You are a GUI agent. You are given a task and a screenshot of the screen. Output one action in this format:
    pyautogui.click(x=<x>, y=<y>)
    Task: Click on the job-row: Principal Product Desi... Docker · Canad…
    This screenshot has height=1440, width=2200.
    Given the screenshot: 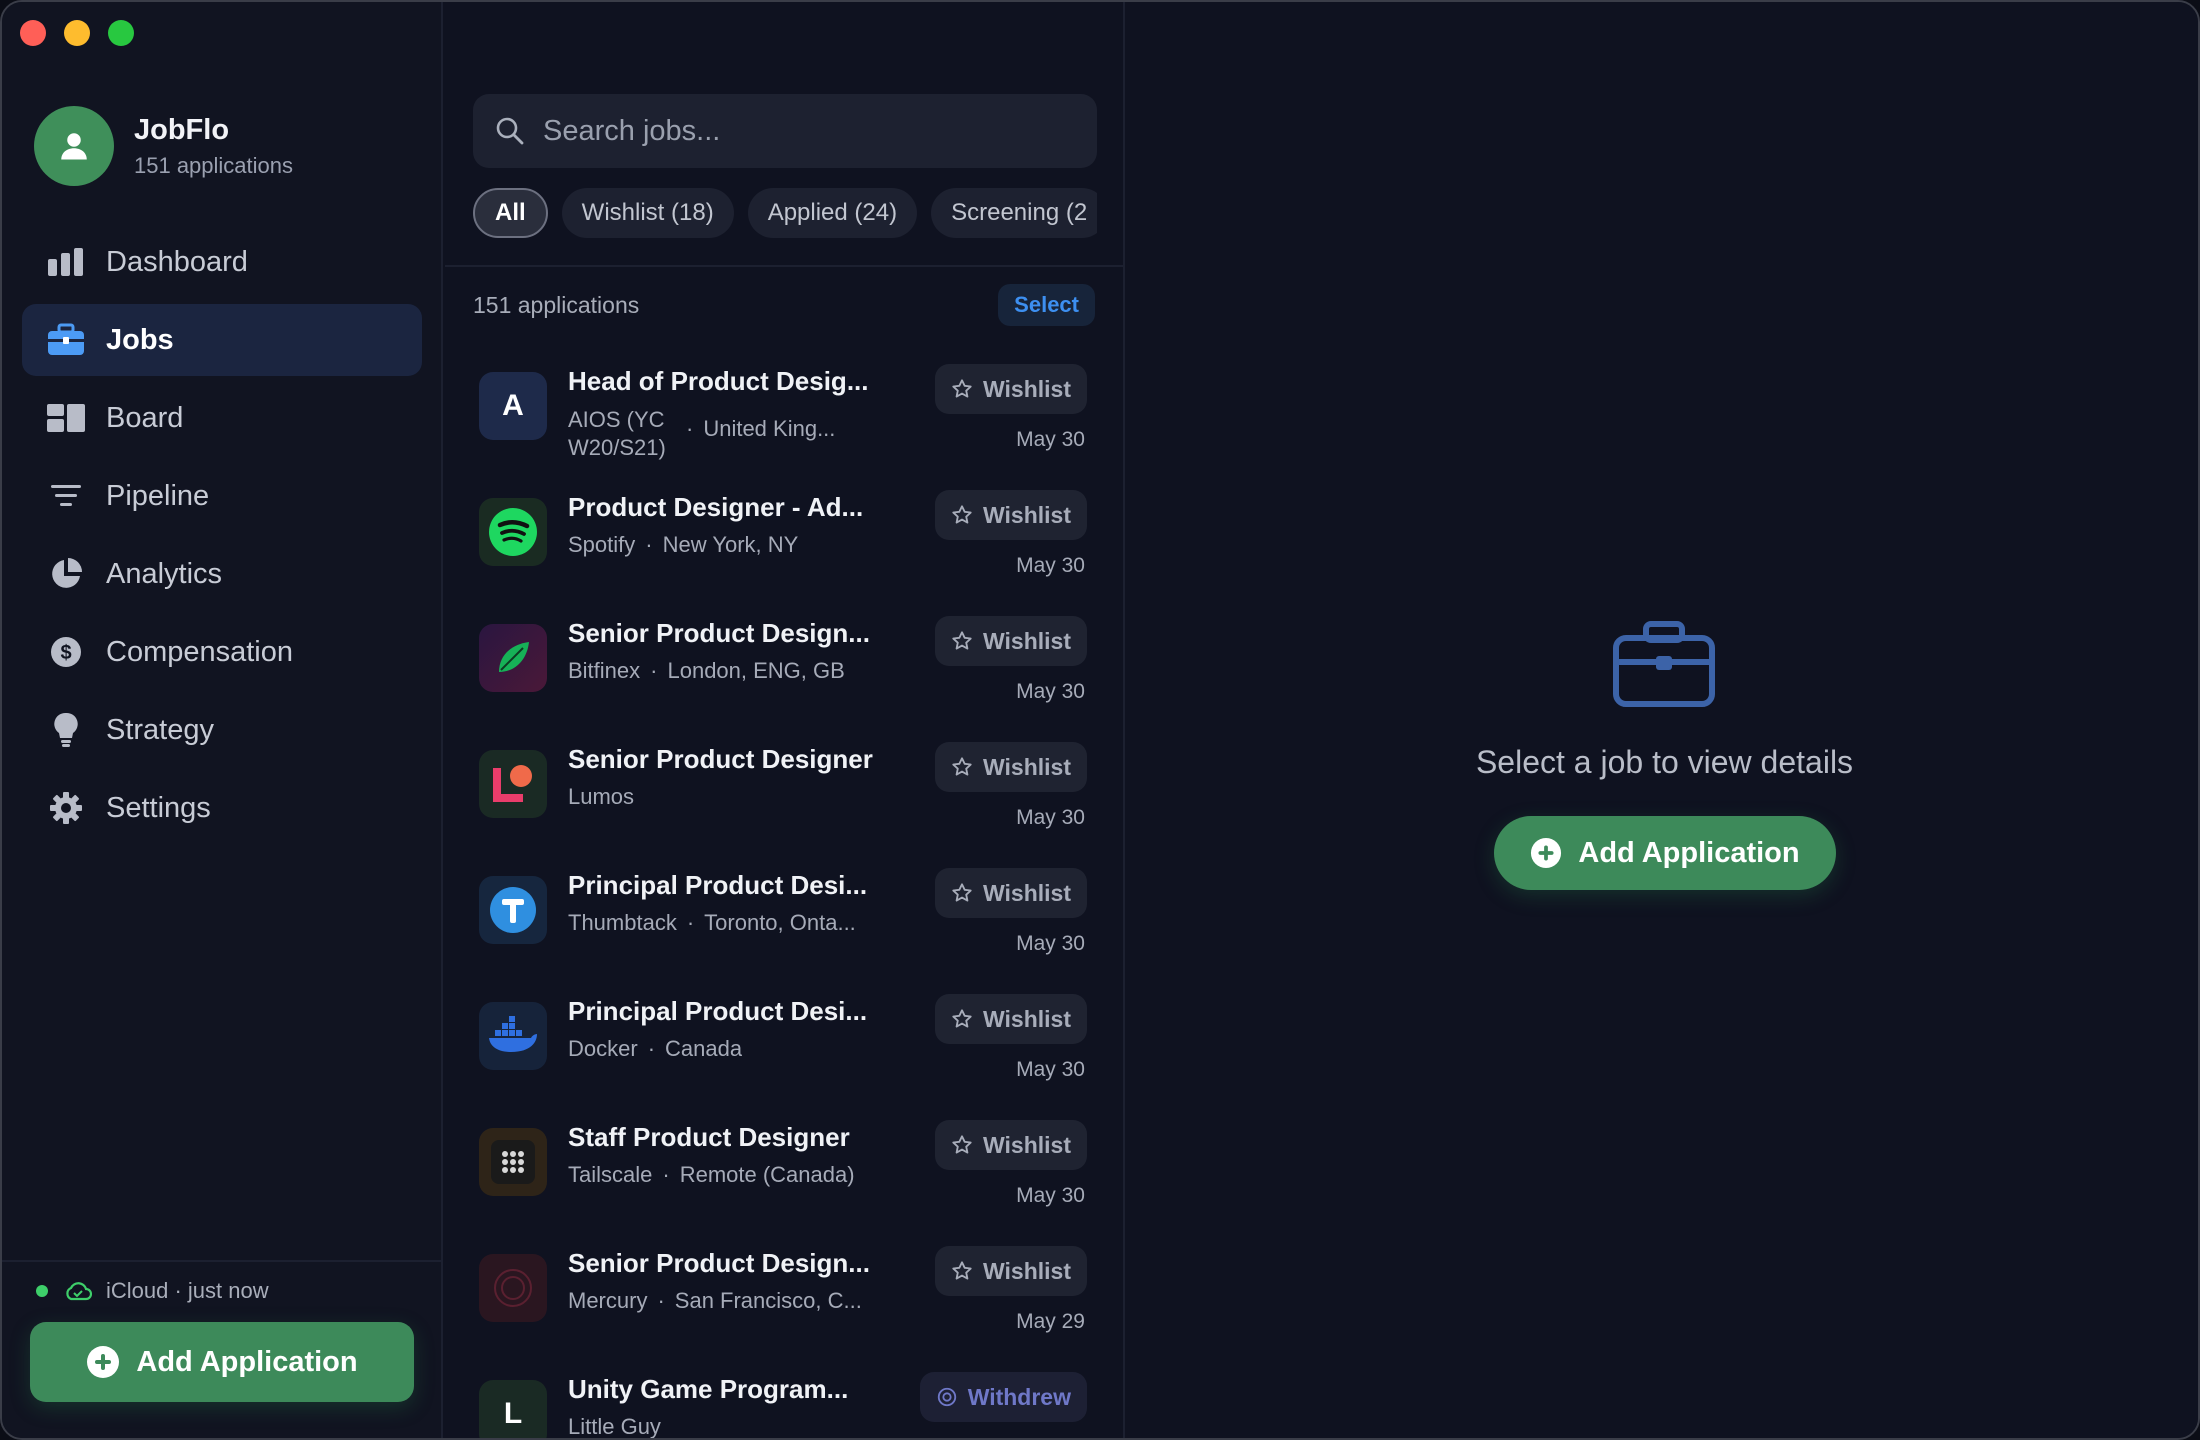 What is the action you would take?
    pyautogui.click(x=784, y=1047)
    